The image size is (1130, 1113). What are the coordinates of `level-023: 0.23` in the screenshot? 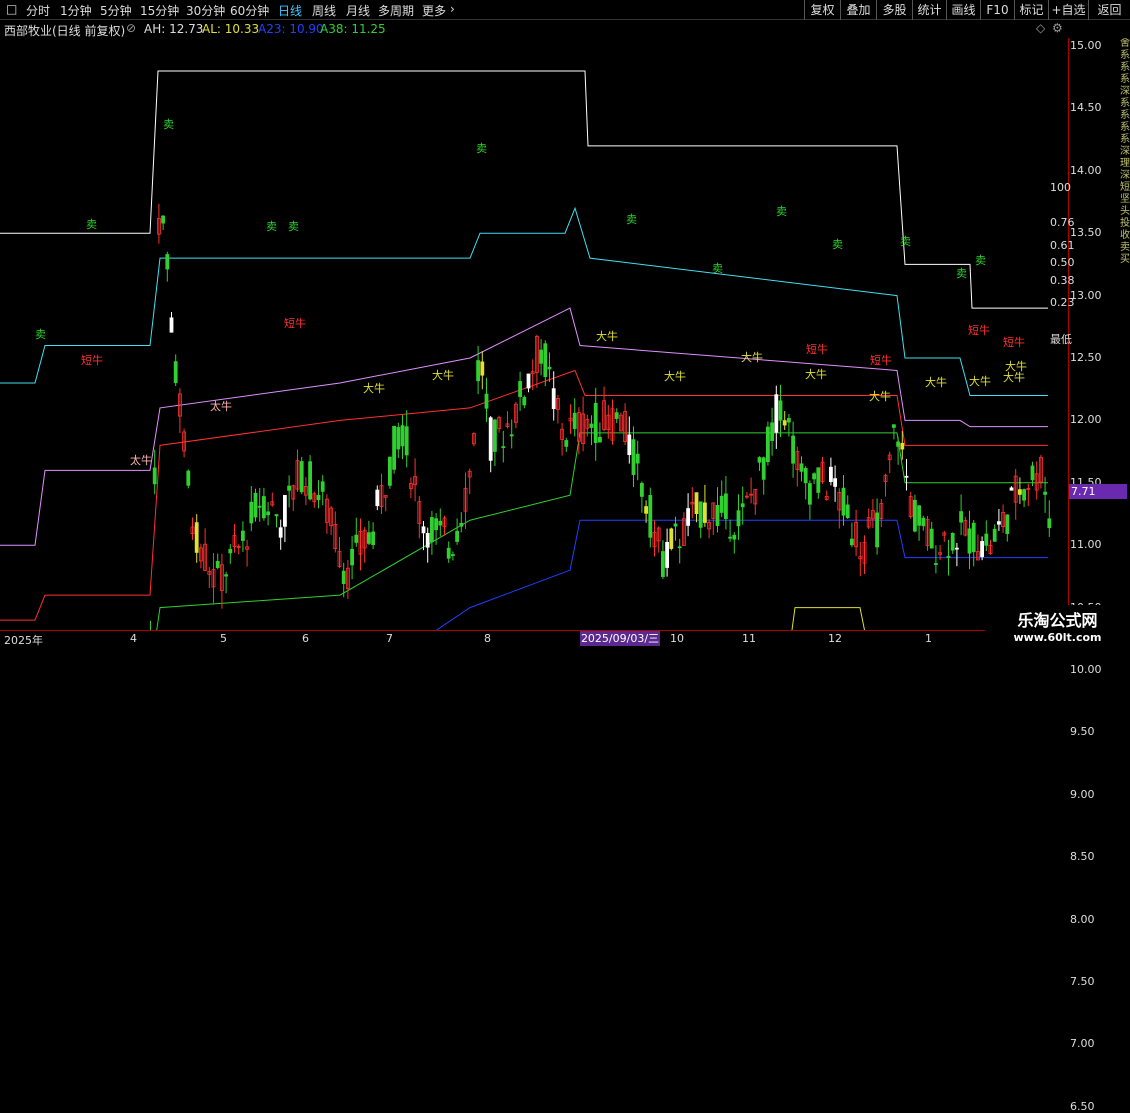 It's located at (1062, 302).